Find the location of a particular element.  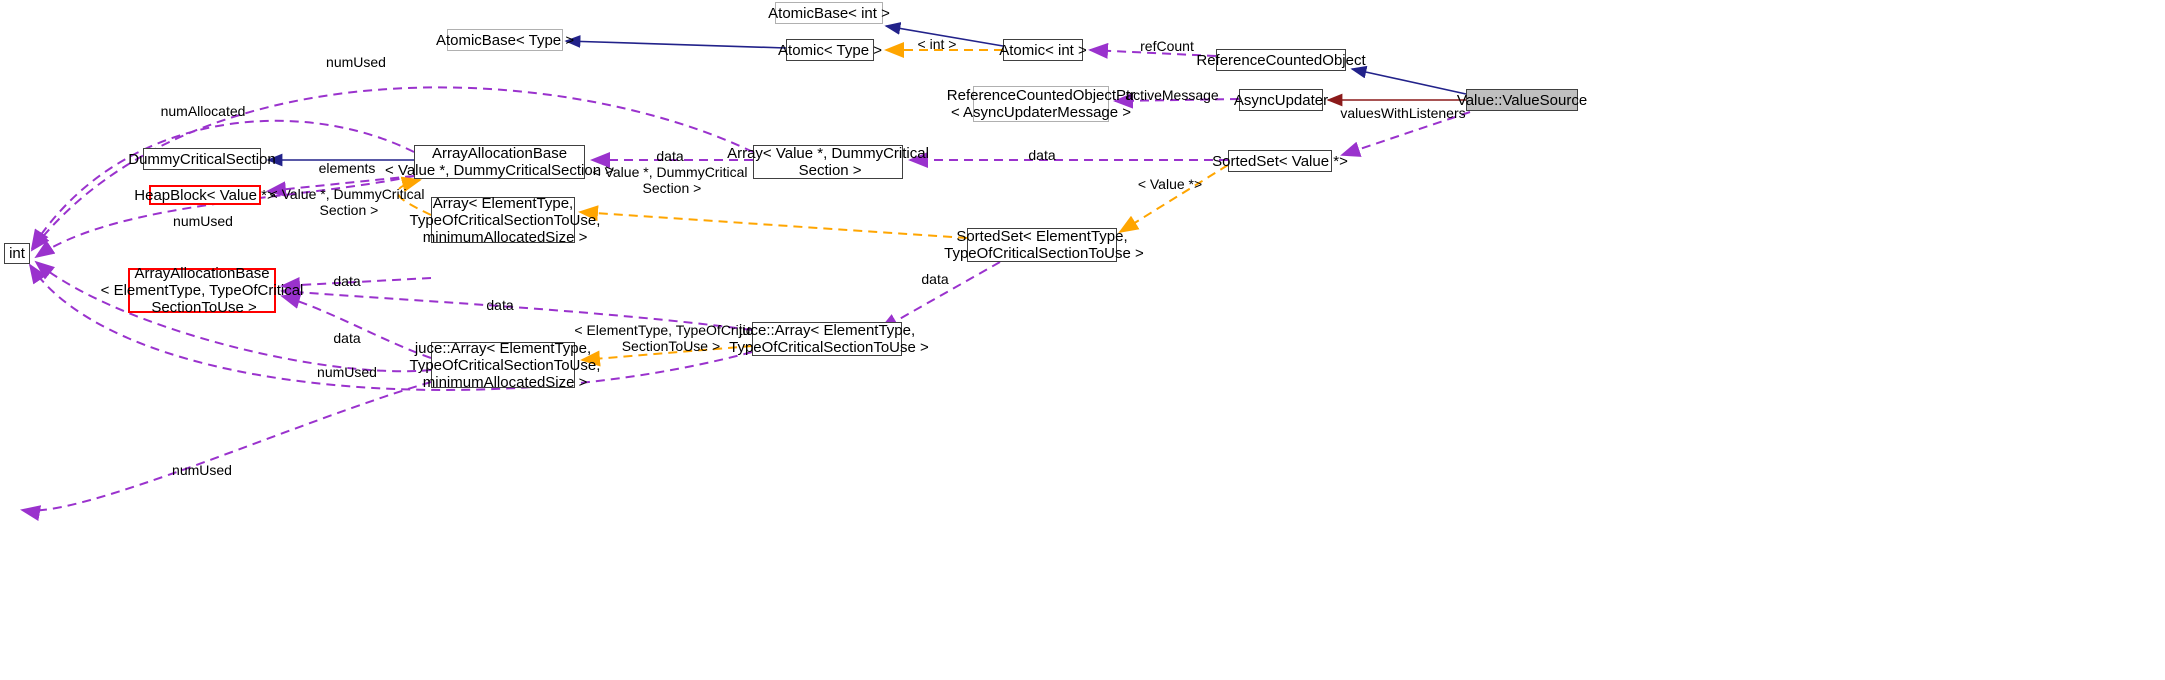

edge-label-e13: numUsed is located at coordinates (356, 62).